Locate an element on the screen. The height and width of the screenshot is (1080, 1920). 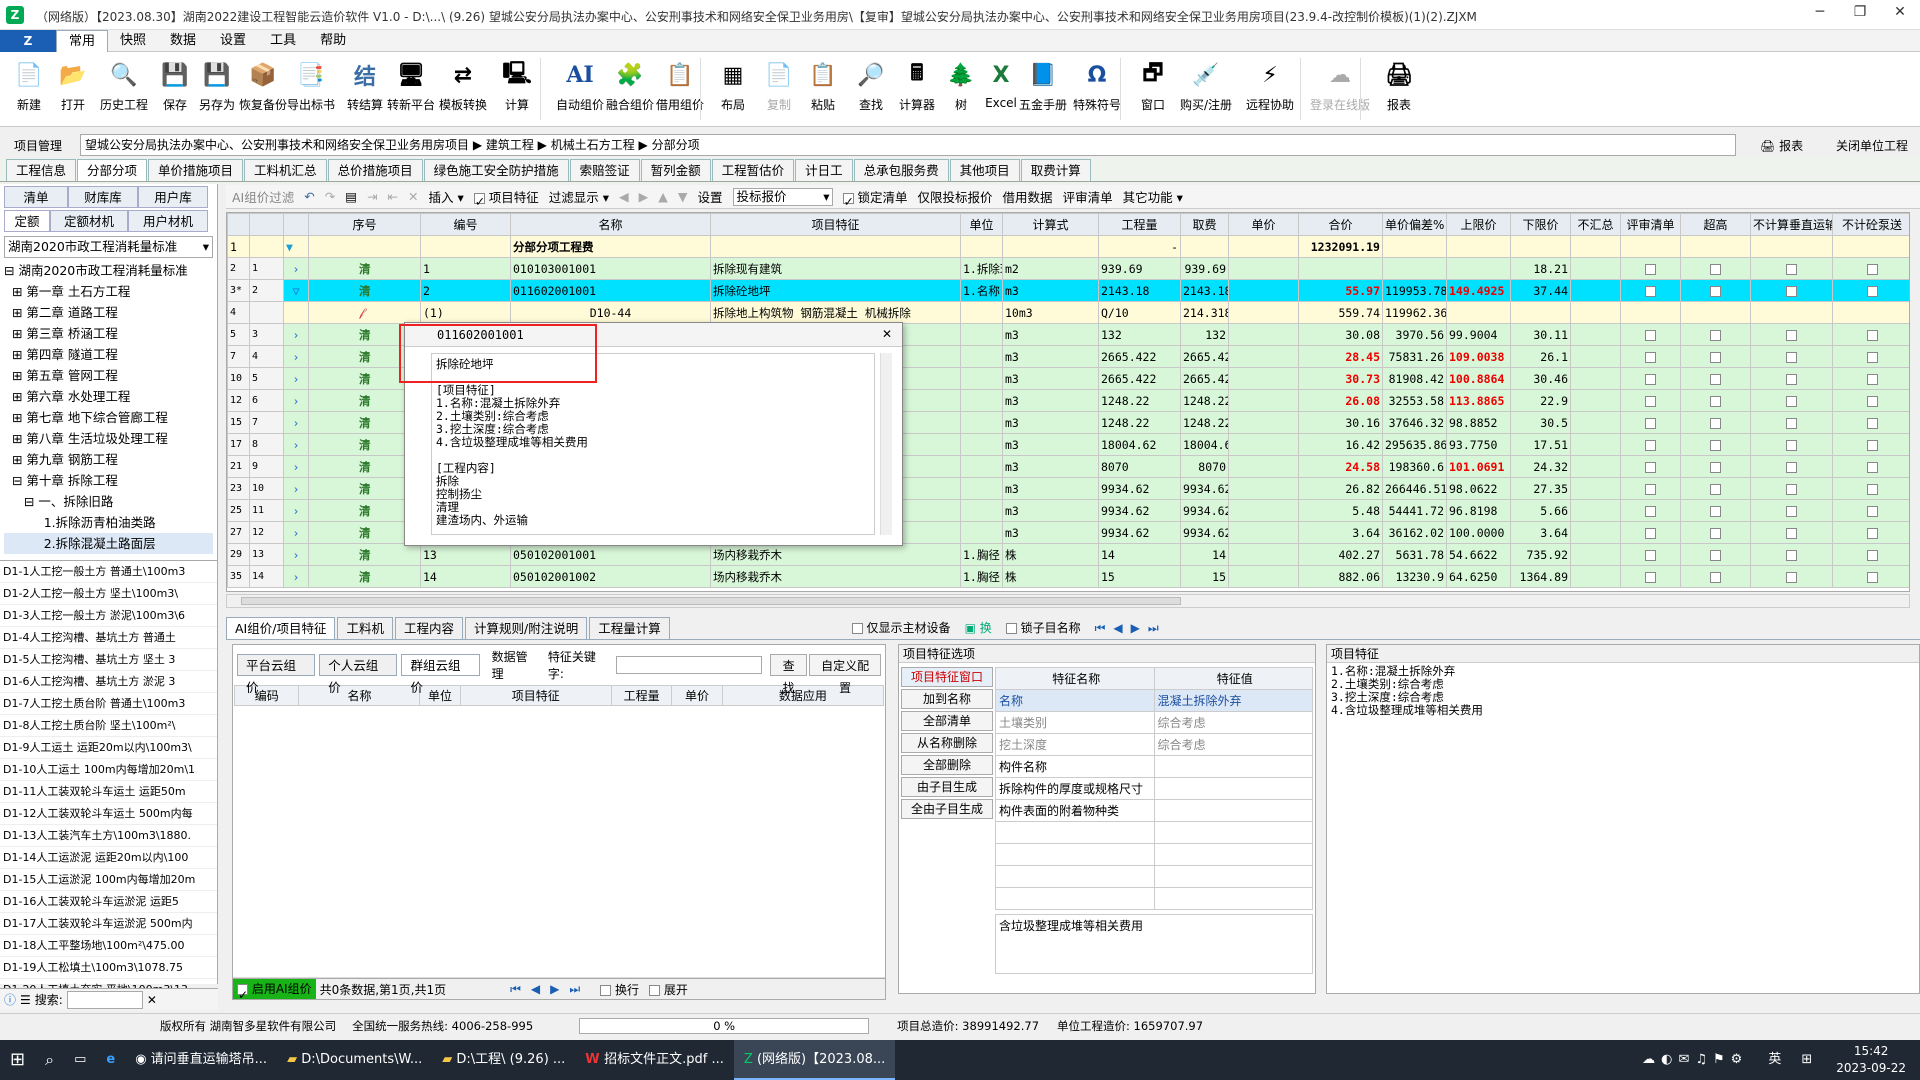
cell: m2 is located at coordinates (1050, 268).